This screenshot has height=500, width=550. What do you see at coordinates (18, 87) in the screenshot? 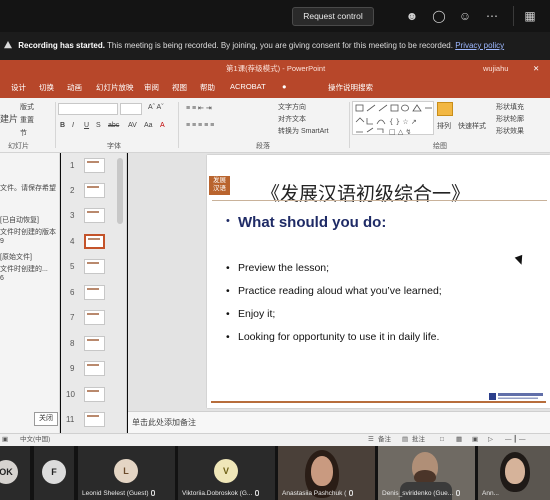
I see `tab-design: 设计` at bounding box center [18, 87].